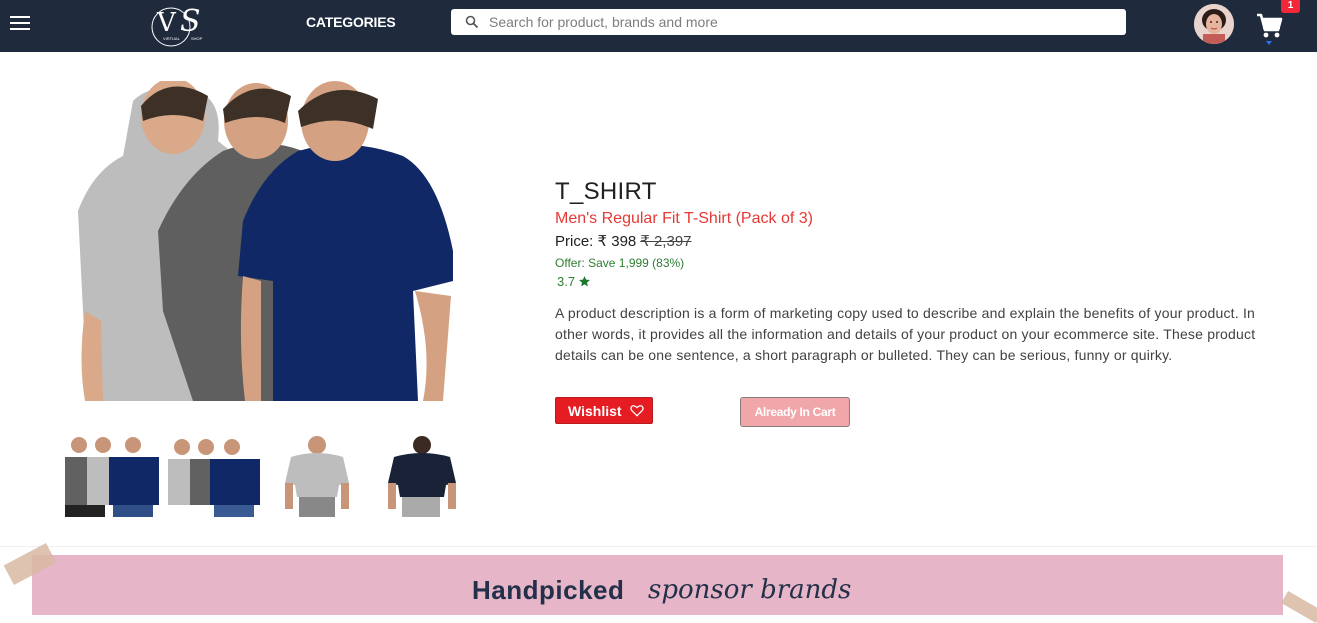 This screenshot has width=1317, height=623. I want to click on wishlist-label: Wishlist, so click(595, 410).